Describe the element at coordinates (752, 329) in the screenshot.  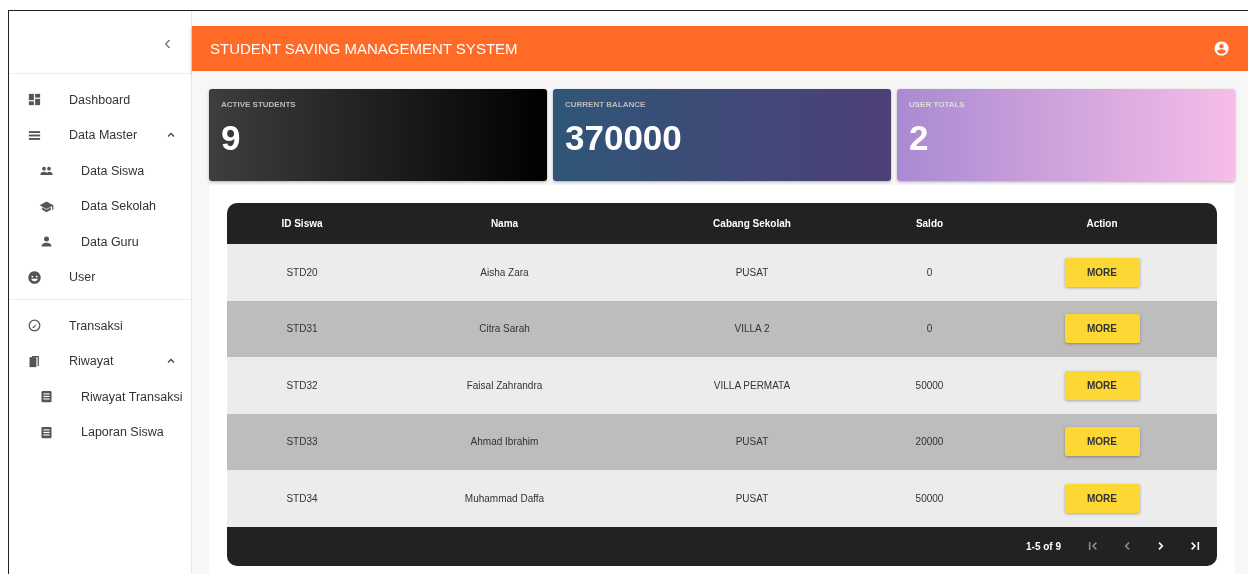
I see `table-cell-text: VILLA 2` at that location.